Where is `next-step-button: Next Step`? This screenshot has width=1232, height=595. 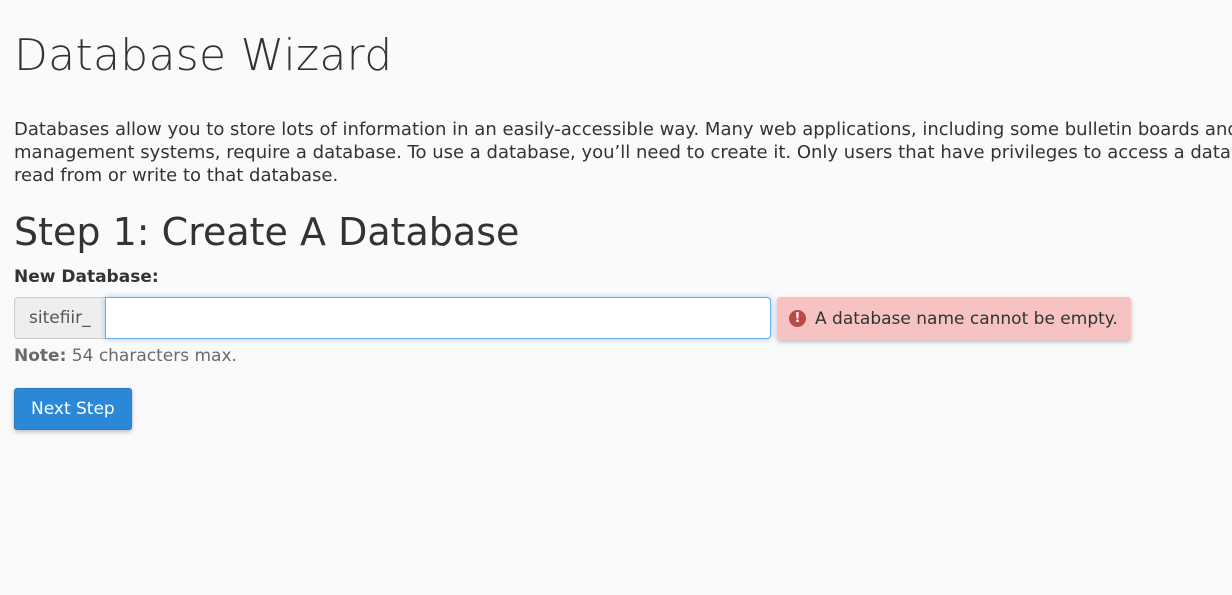 next-step-button: Next Step is located at coordinates (73, 409).